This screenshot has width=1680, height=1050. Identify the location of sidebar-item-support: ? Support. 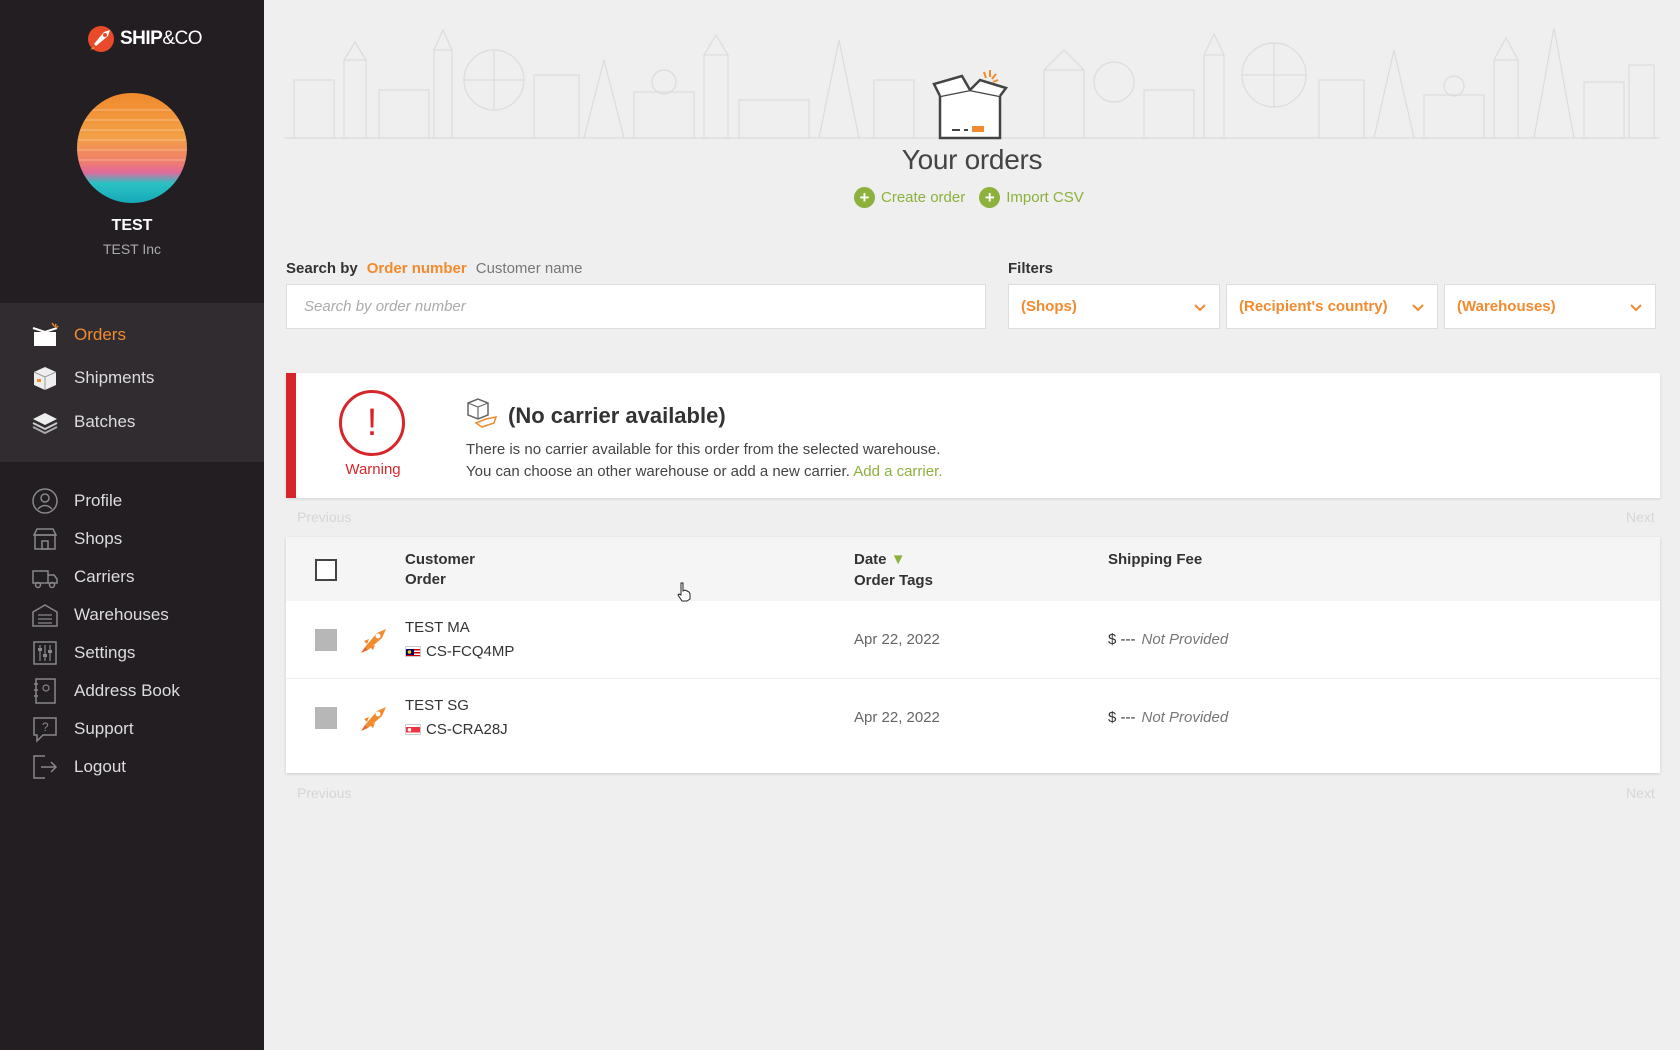
(82, 729).